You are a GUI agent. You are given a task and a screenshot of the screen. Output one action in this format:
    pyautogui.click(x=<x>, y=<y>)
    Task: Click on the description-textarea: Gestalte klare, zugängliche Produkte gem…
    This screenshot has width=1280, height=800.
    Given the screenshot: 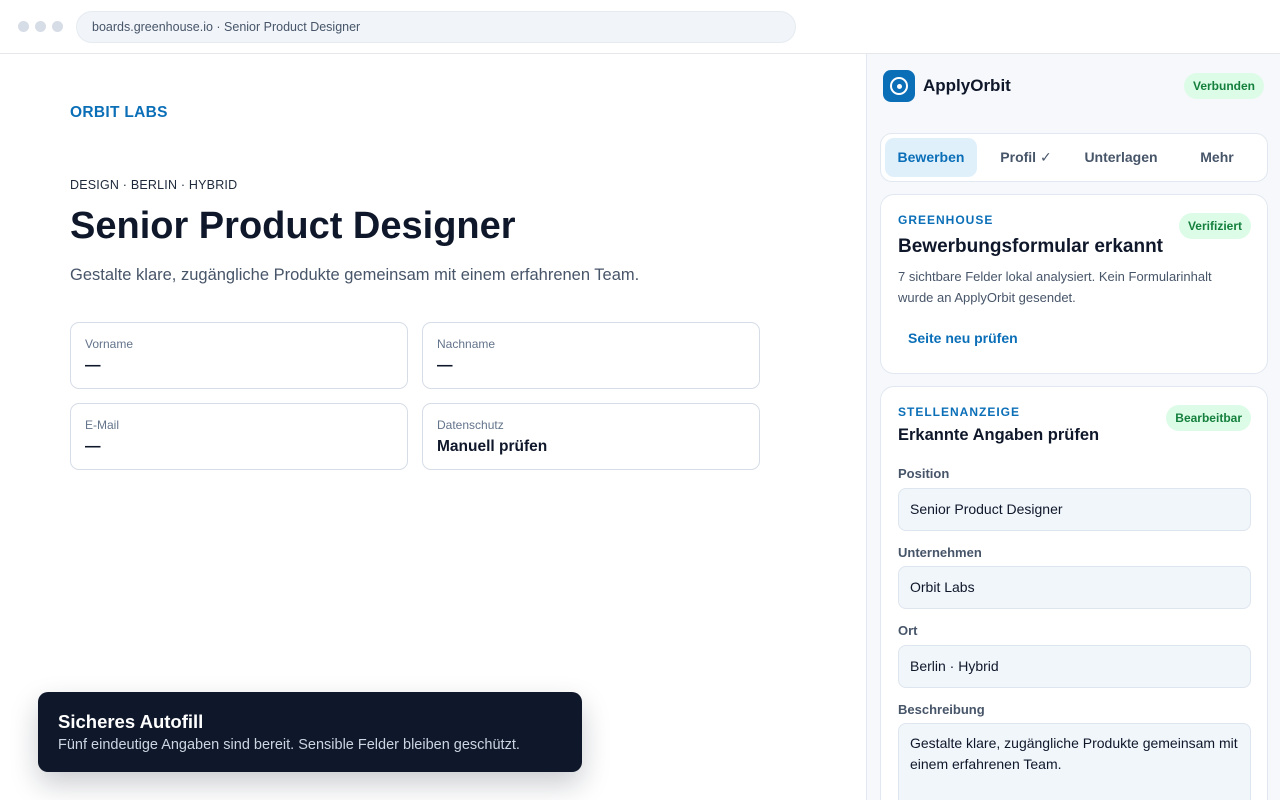 What is the action you would take?
    pyautogui.click(x=1074, y=761)
    